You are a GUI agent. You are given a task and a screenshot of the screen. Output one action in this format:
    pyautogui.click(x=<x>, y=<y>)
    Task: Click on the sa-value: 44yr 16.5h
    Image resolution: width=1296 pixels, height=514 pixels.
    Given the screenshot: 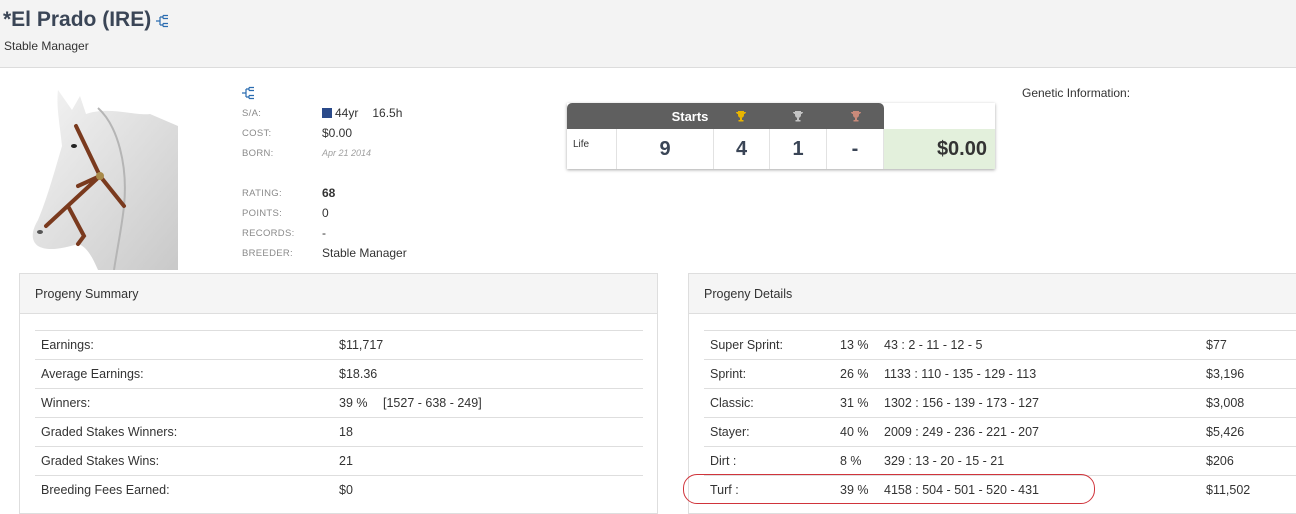 What is the action you would take?
    pyautogui.click(x=362, y=113)
    